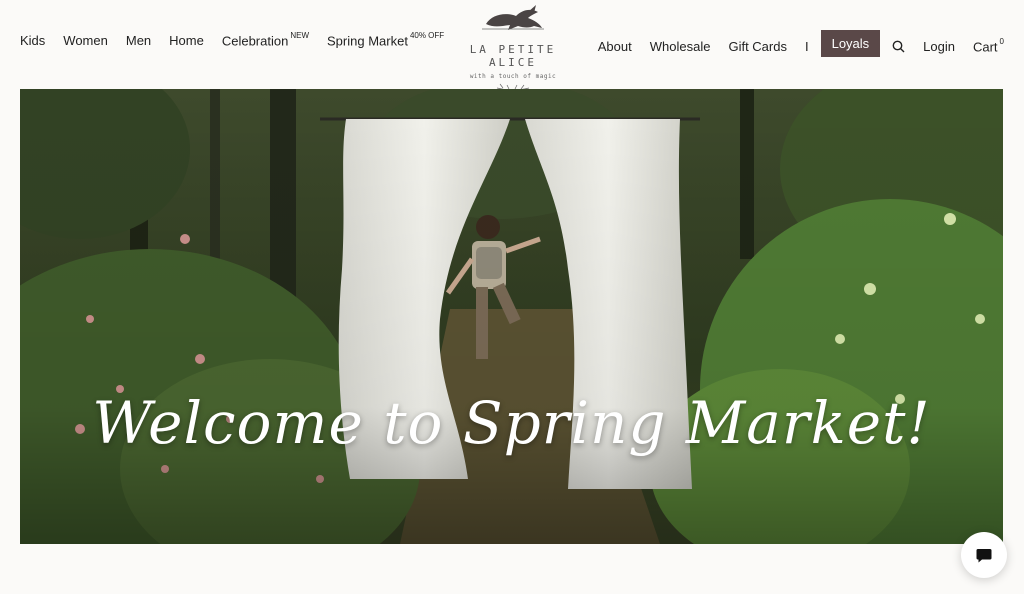  I want to click on cart-count: 0, so click(1001, 41).